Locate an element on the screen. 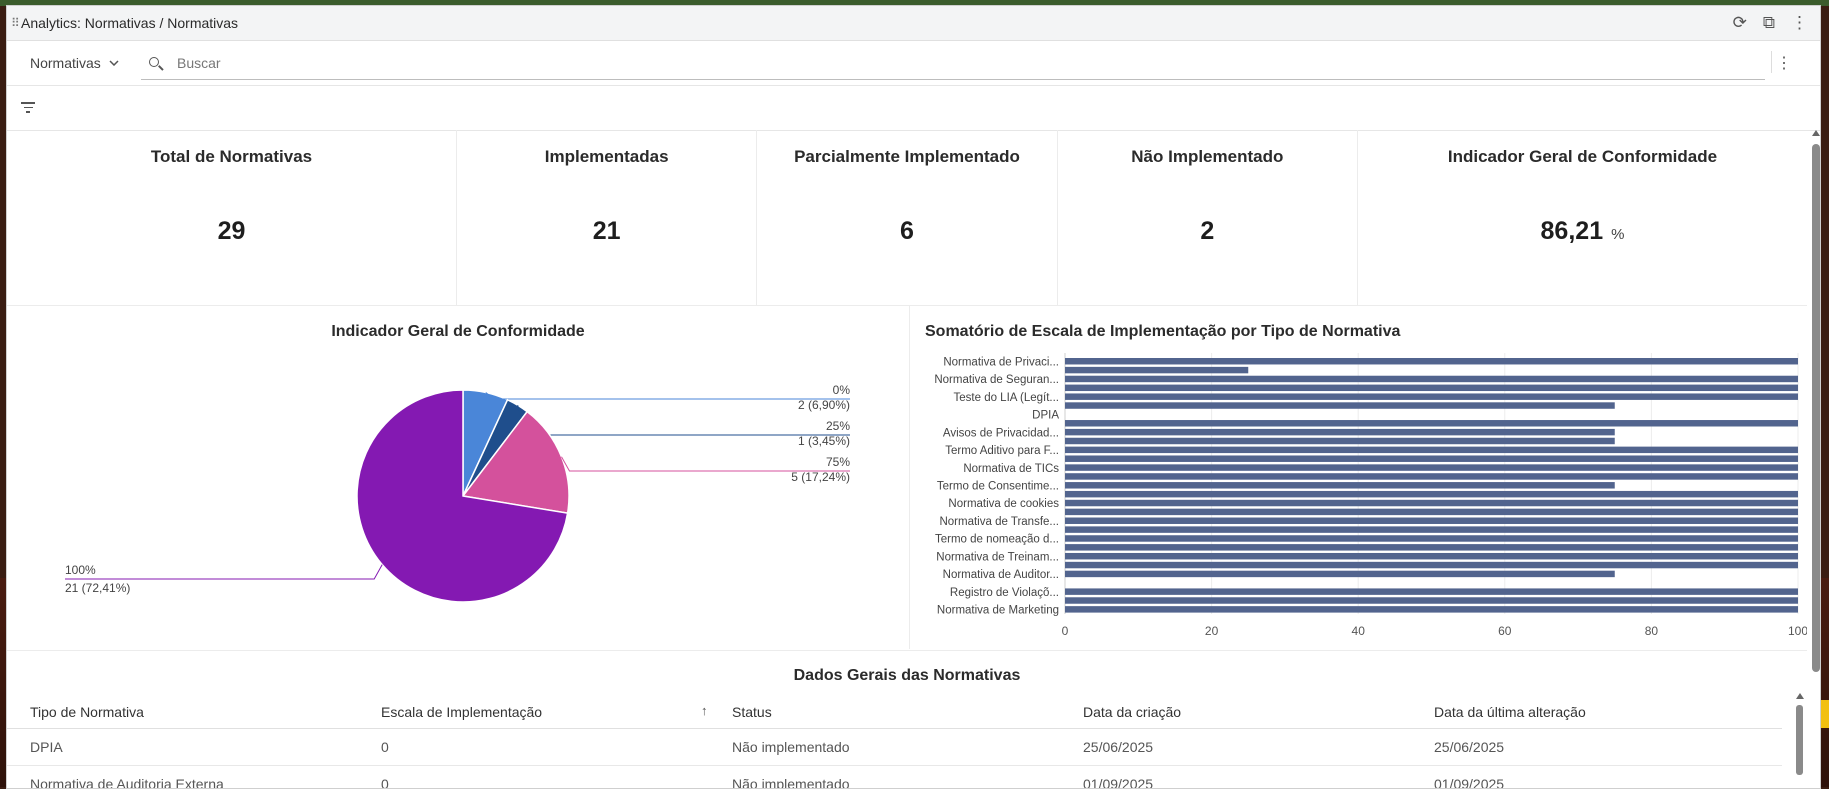 This screenshot has width=1829, height=789. column-header-data-alteracao: Data da última alteração is located at coordinates (1510, 712).